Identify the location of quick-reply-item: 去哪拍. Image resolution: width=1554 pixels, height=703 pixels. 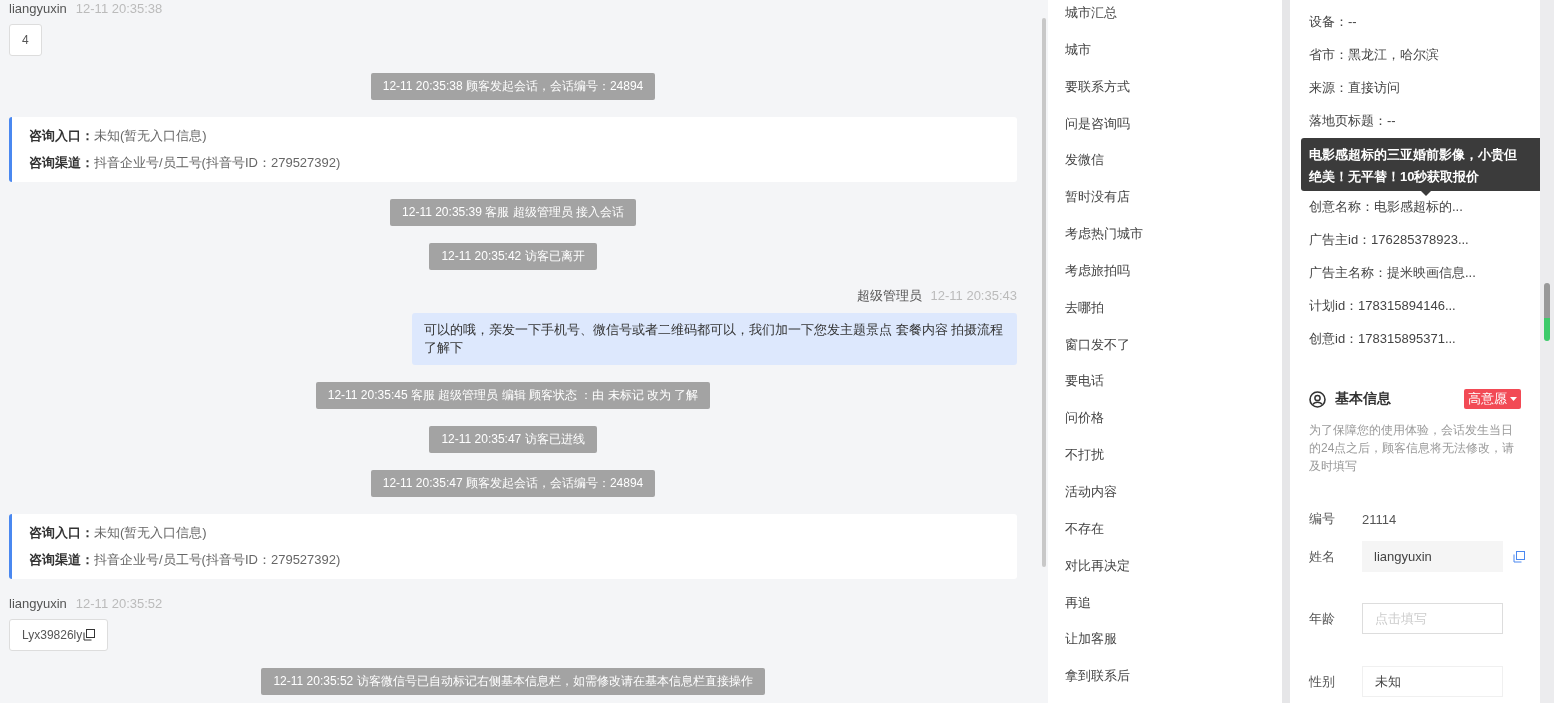
(1084, 307).